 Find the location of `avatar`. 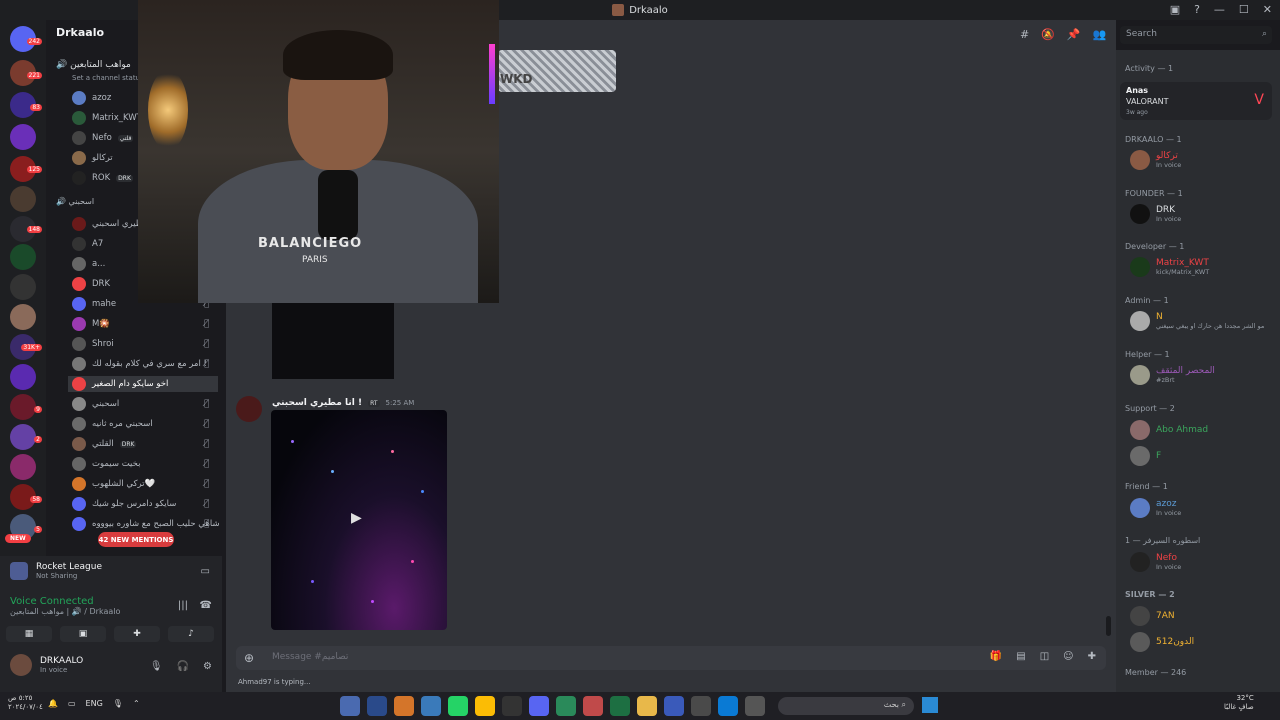

avatar is located at coordinates (249, 409).